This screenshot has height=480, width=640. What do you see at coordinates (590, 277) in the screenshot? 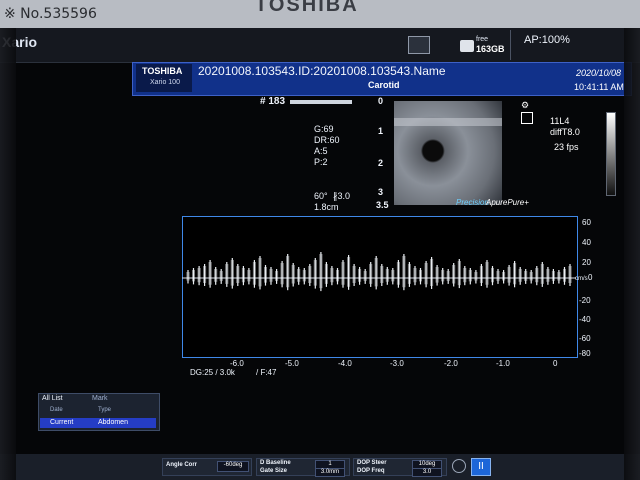
I see `velocity-tick-0: 0` at bounding box center [590, 277].